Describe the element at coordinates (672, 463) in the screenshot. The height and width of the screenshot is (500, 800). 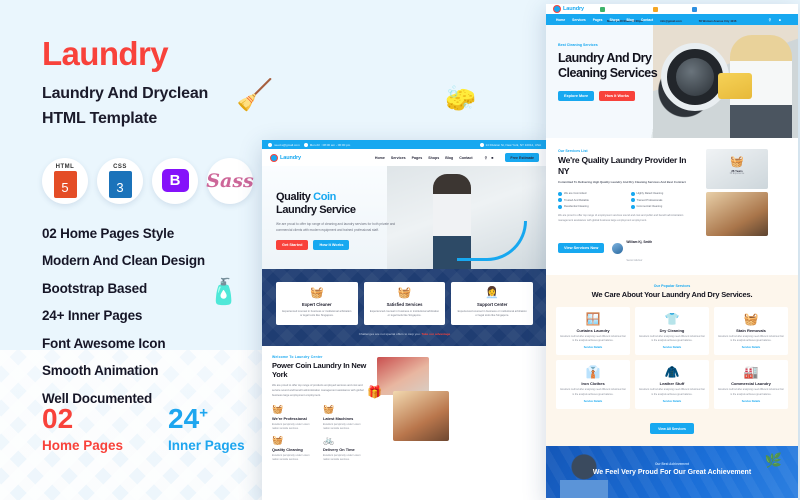
I see `m2-achievement-eyebrow: Our Best Achievement` at that location.